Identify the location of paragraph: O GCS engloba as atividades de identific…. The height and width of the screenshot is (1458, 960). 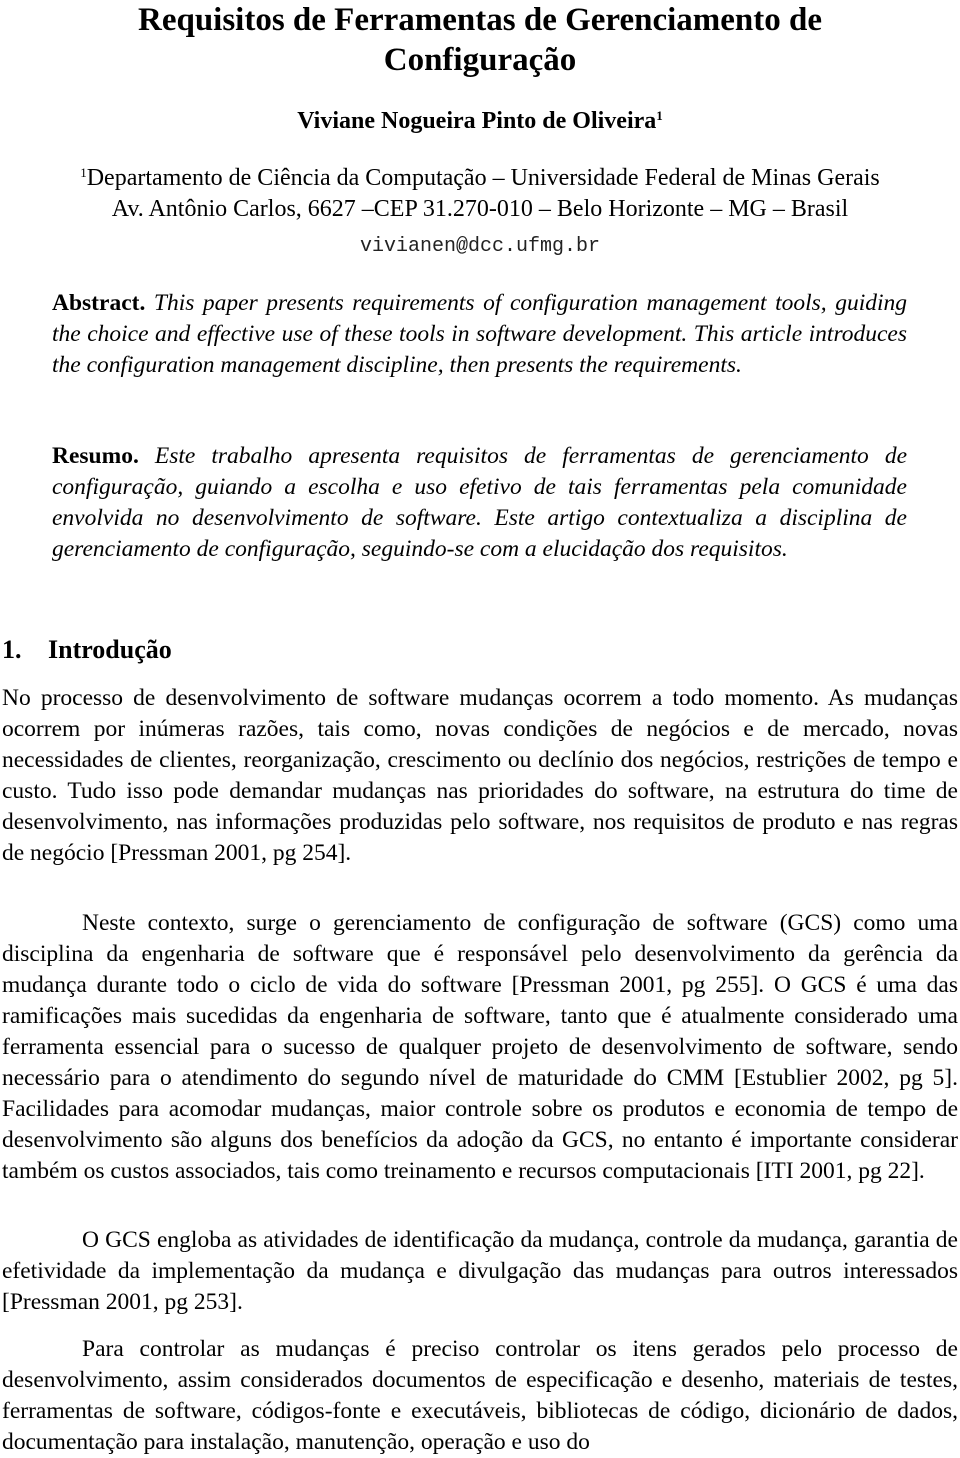
(480, 1271).